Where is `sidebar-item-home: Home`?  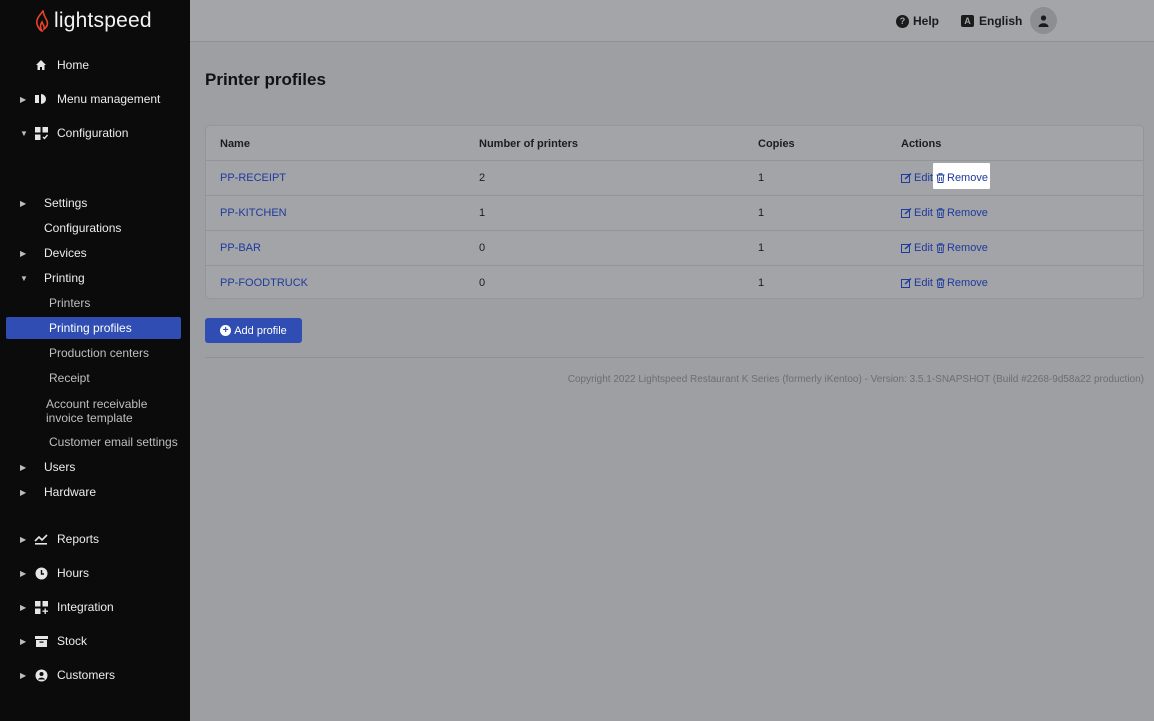 sidebar-item-home: Home is located at coordinates (95, 65).